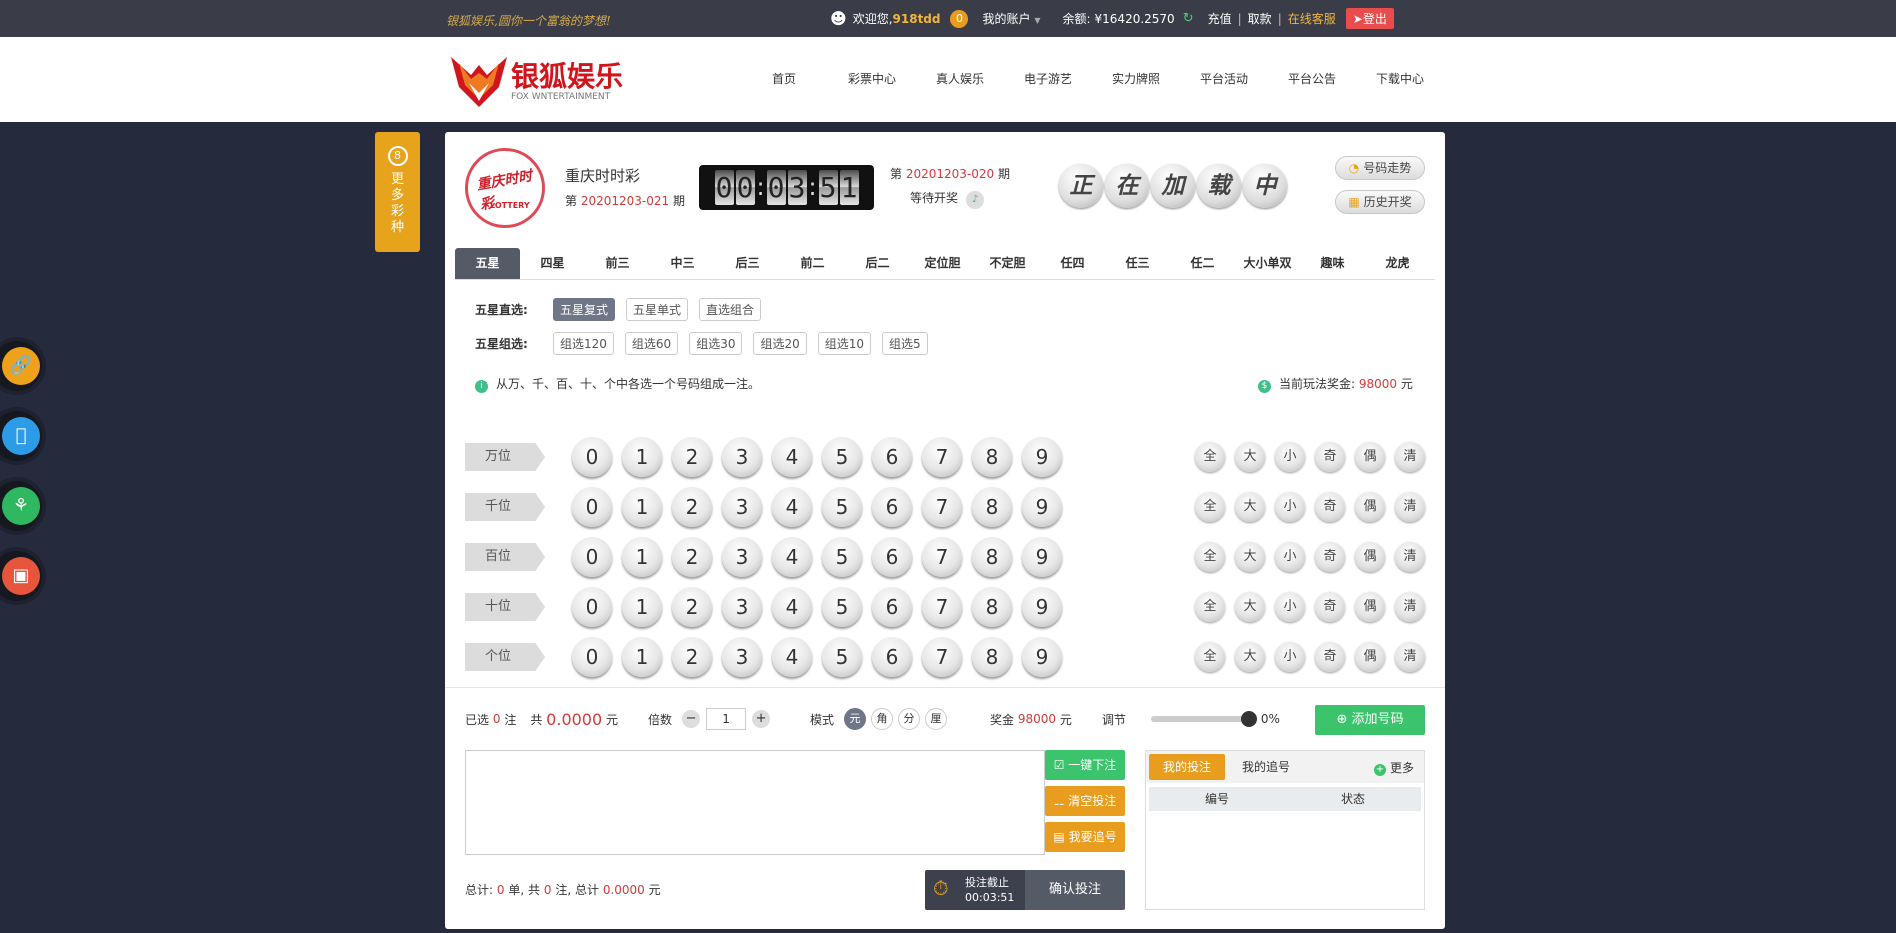 This screenshot has width=1896, height=933. I want to click on coin-badge: 0, so click(959, 18).